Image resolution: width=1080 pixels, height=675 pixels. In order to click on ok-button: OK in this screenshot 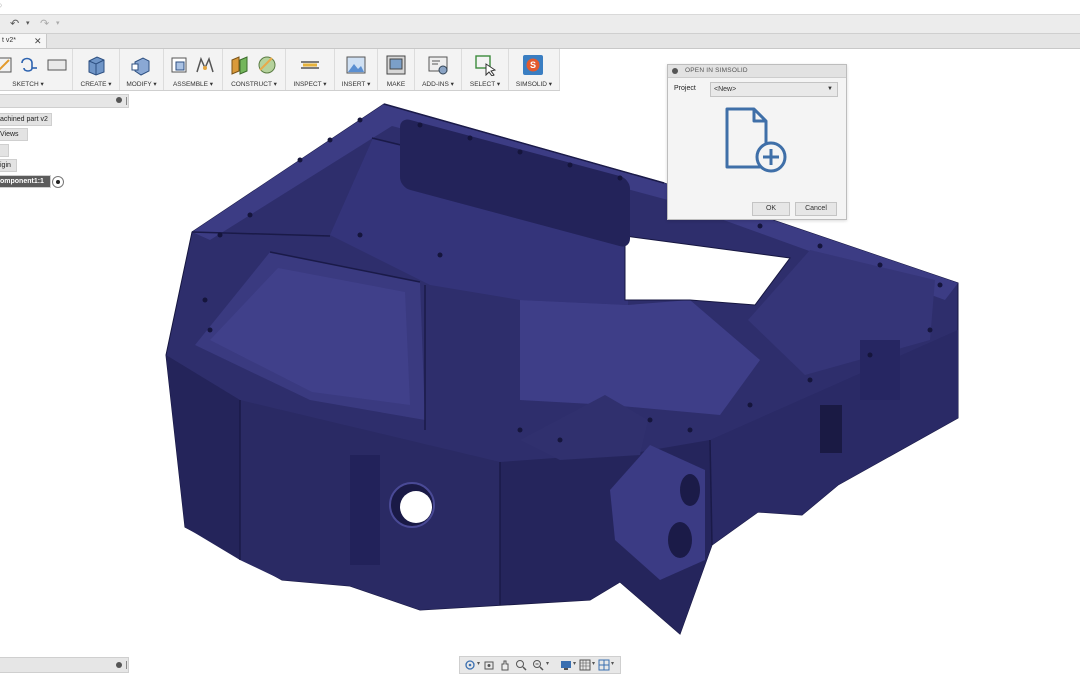, I will do `click(771, 209)`.